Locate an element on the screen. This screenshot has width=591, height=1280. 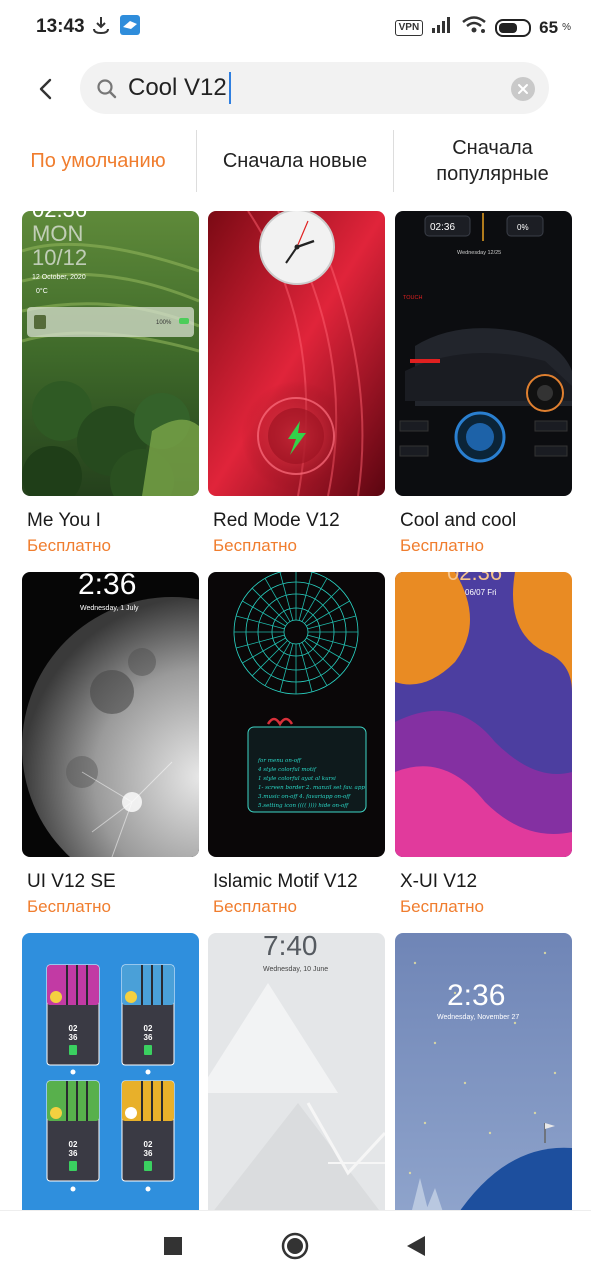
square-icon is located at coordinates (173, 1246).